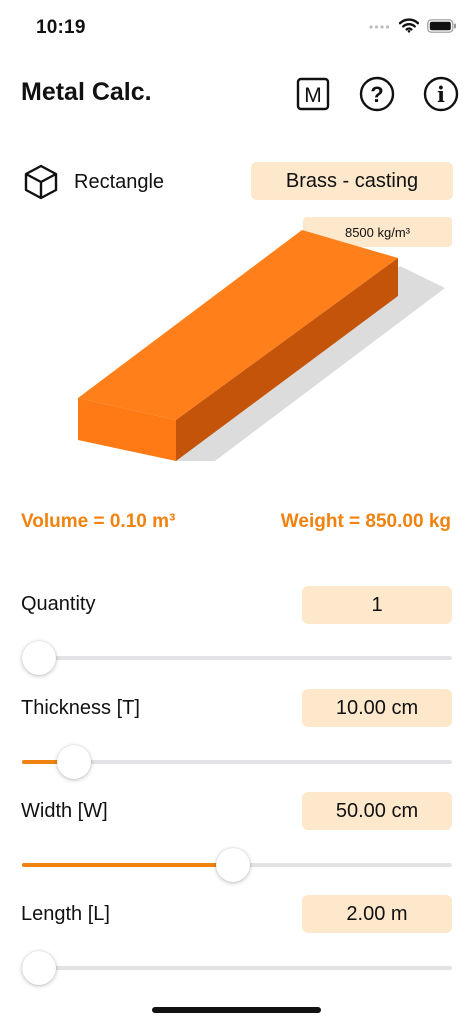 The height and width of the screenshot is (1024, 473). I want to click on app-title: Metal Calc., so click(86, 92).